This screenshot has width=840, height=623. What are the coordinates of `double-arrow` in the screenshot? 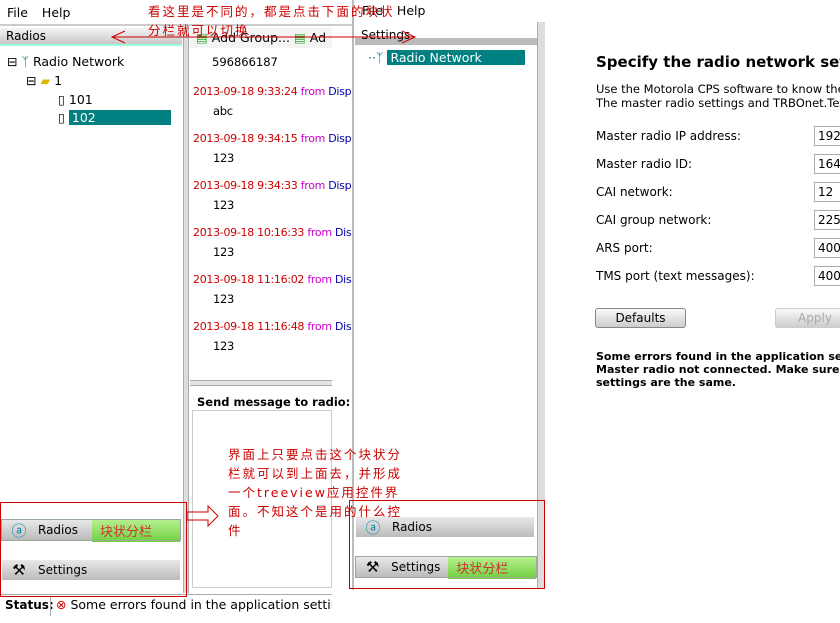 It's located at (263, 37).